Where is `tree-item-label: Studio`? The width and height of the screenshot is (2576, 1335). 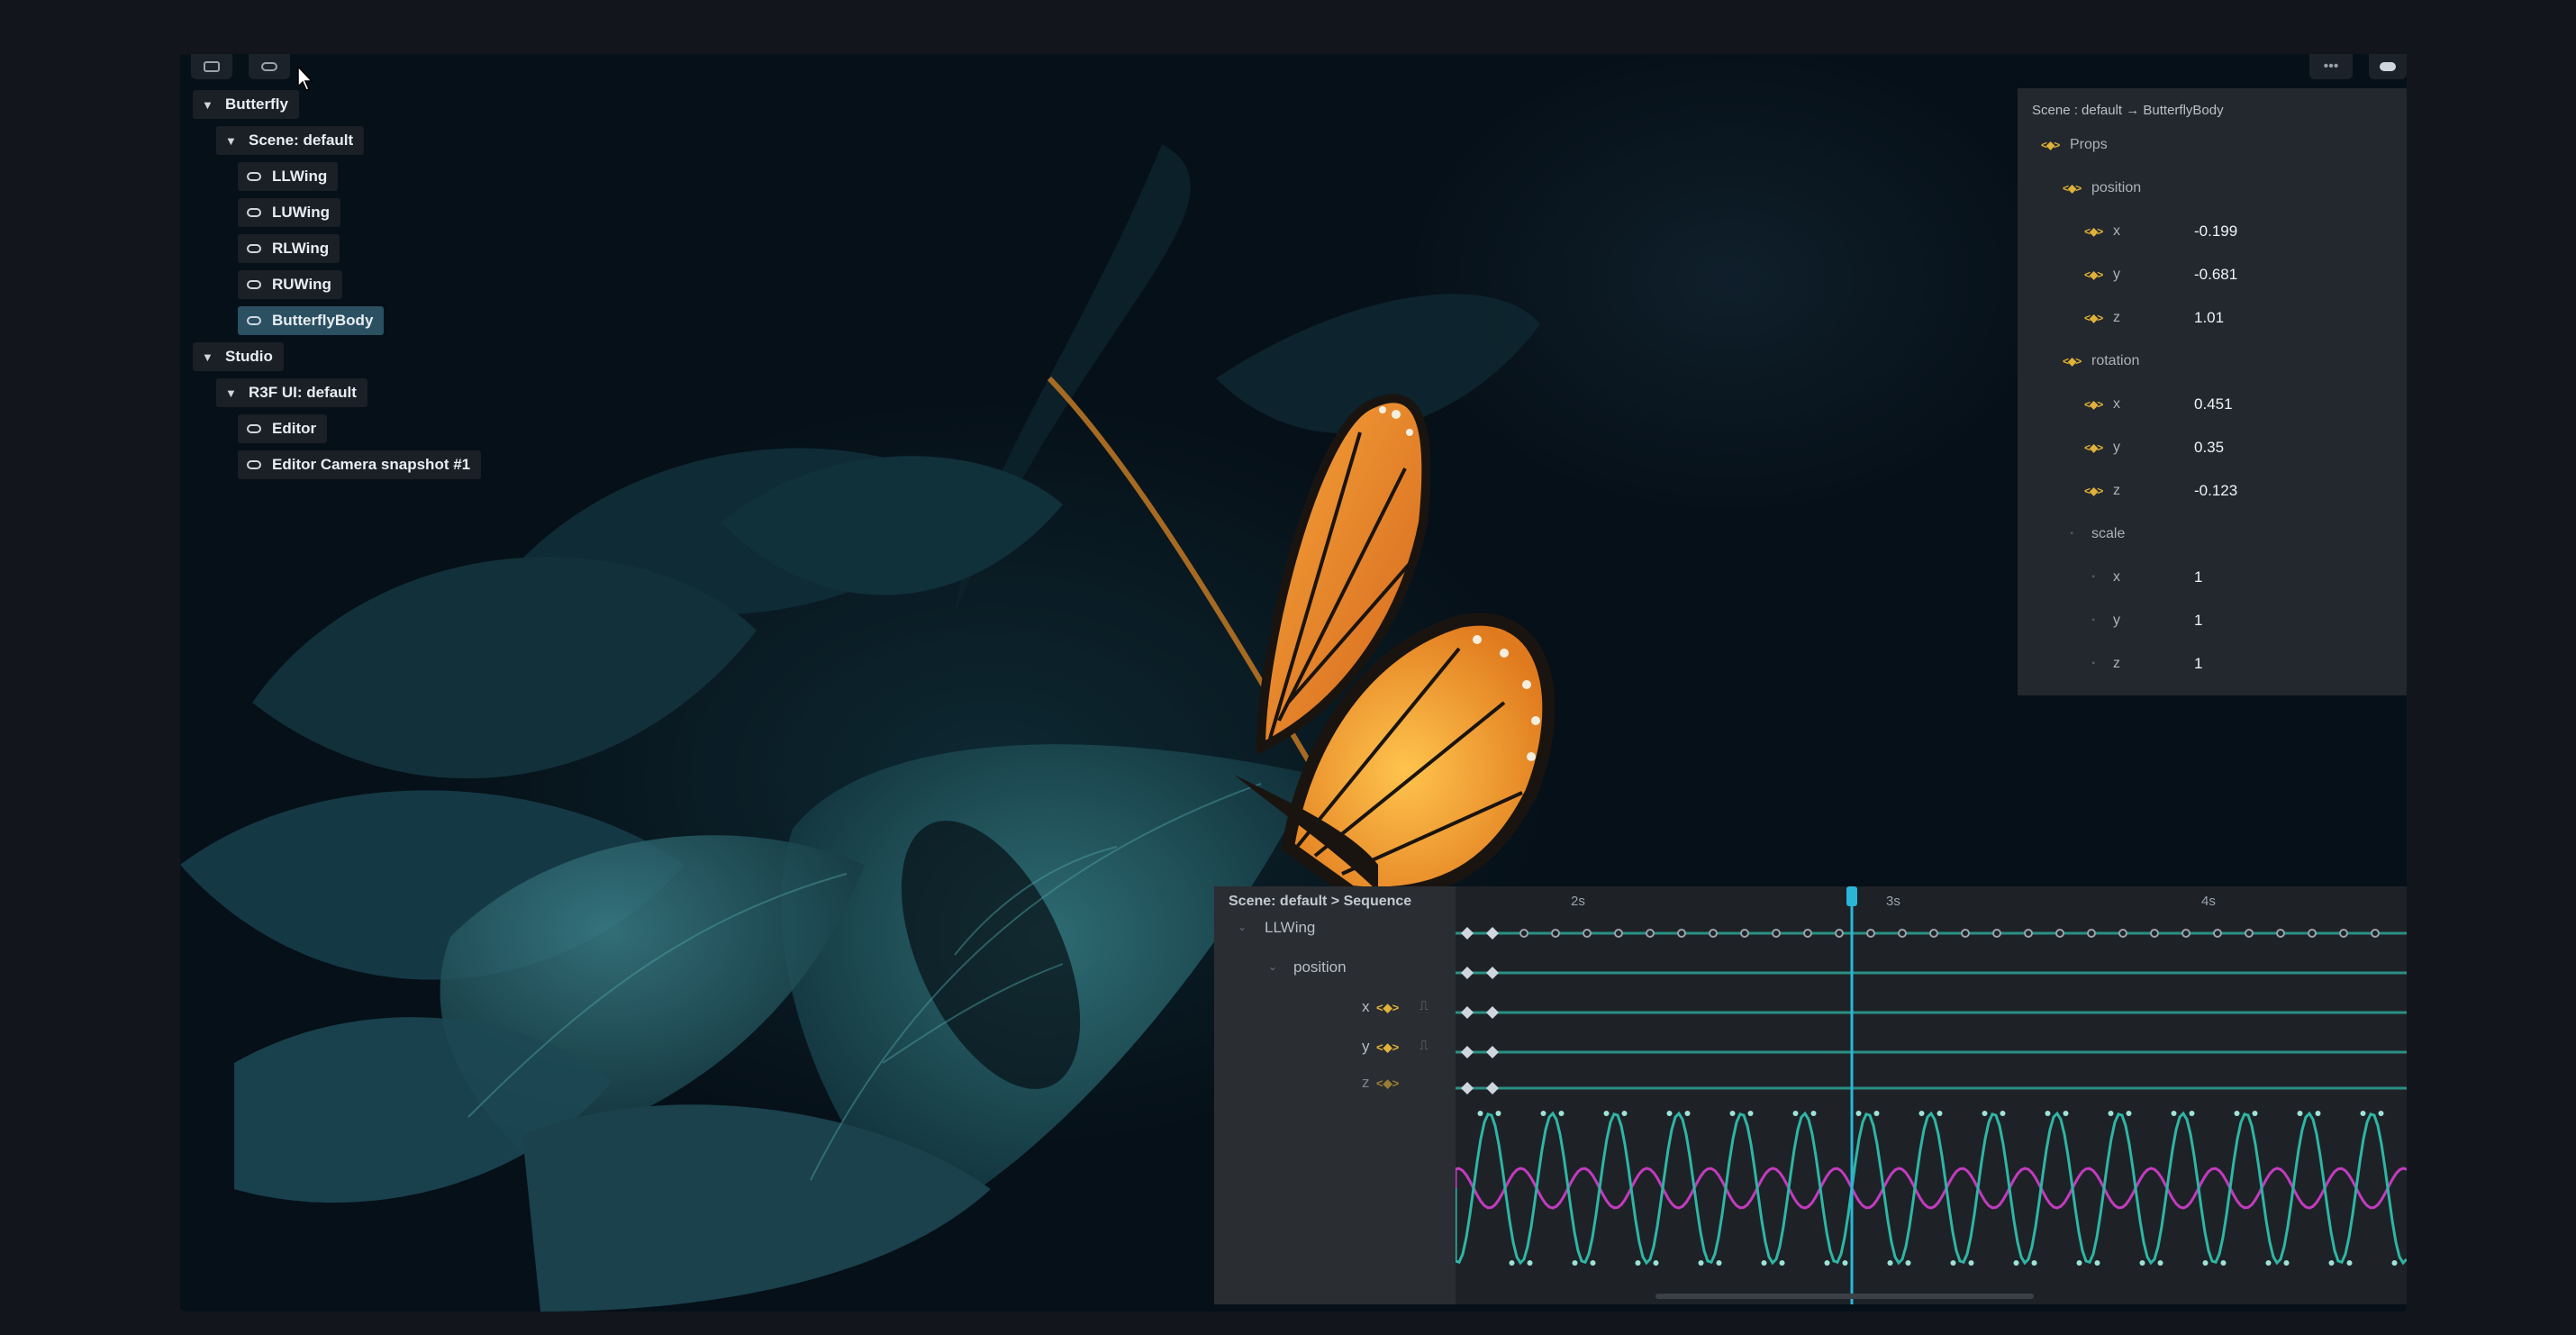
tree-item-label: Studio is located at coordinates (249, 356).